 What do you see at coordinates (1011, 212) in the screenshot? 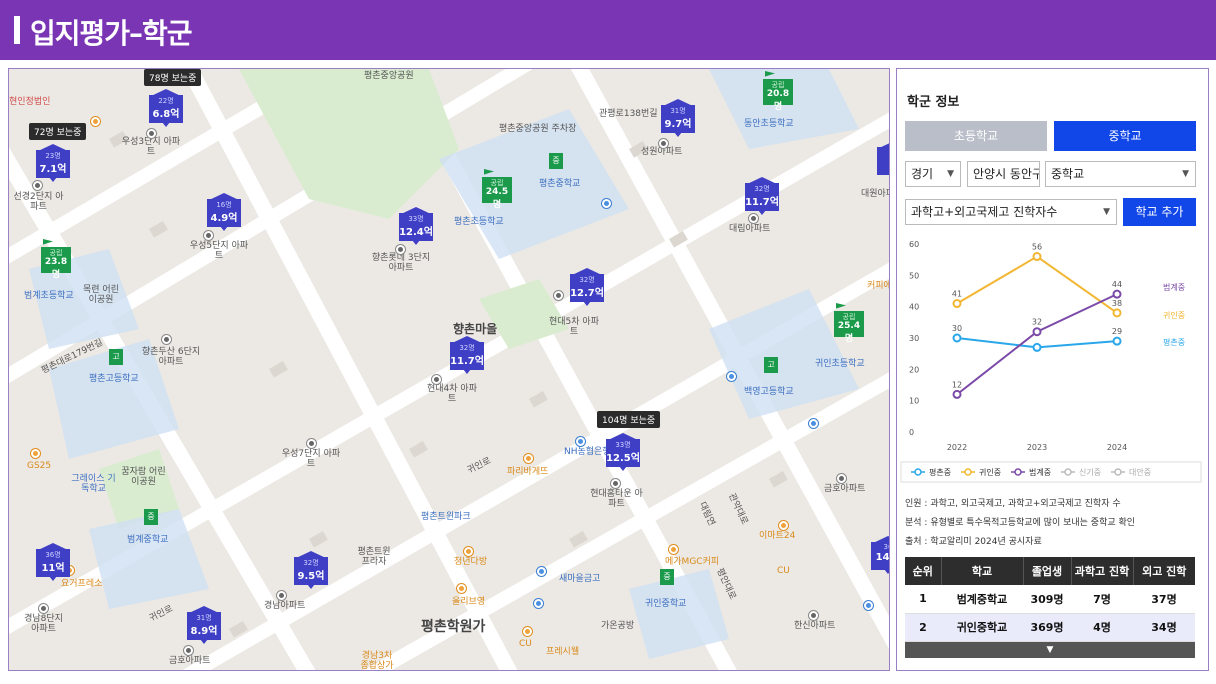
I see `metric-select: 과학고+외고국제고 진학자수 ▼` at bounding box center [1011, 212].